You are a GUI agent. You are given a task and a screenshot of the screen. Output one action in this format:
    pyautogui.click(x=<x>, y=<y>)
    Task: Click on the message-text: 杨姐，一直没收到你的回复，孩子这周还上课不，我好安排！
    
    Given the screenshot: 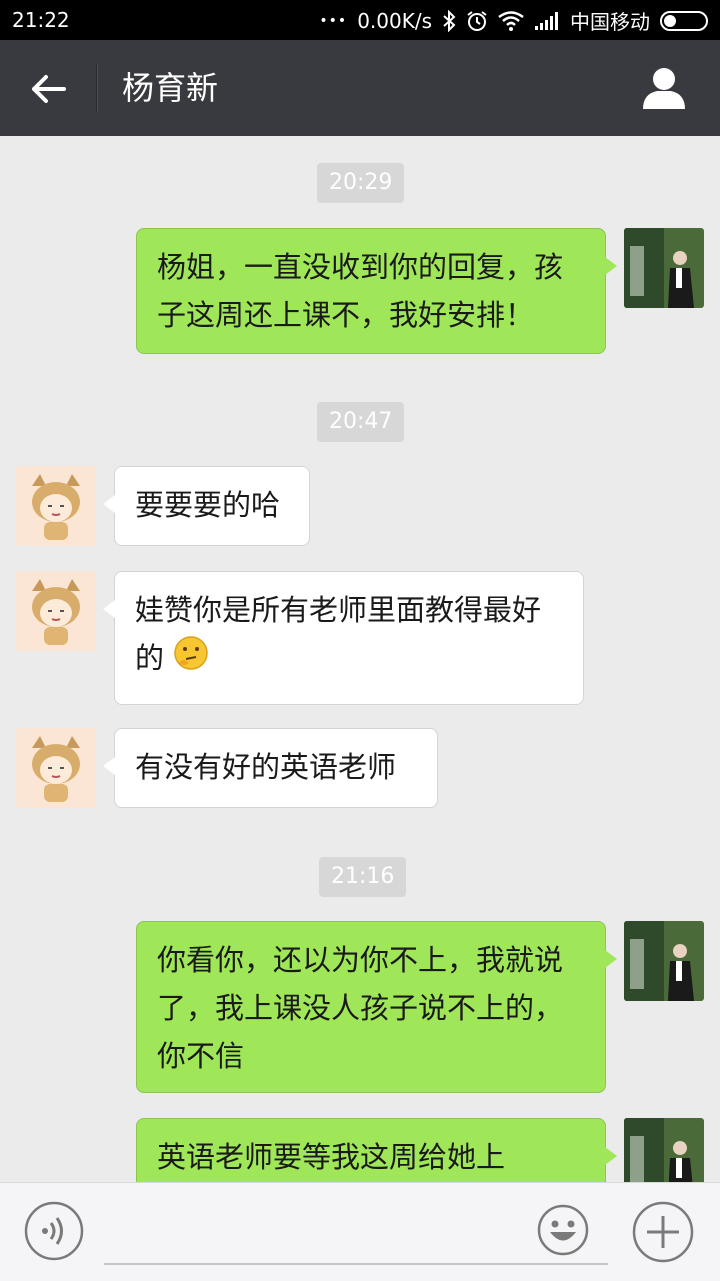 What is the action you would take?
    pyautogui.click(x=360, y=291)
    